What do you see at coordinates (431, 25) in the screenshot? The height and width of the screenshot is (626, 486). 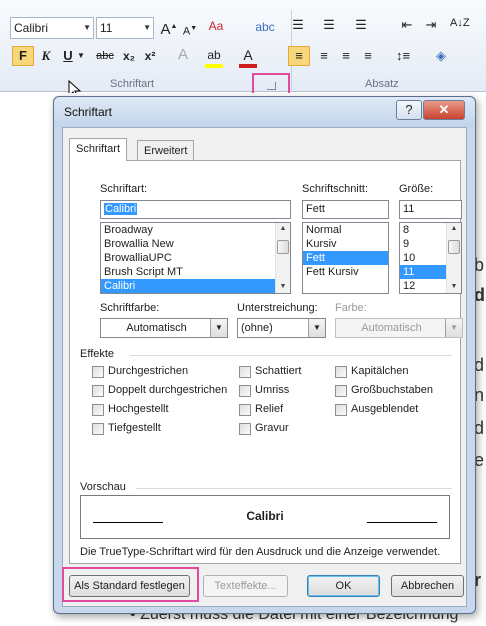 I see `increase-indent-icon: ⇥` at bounding box center [431, 25].